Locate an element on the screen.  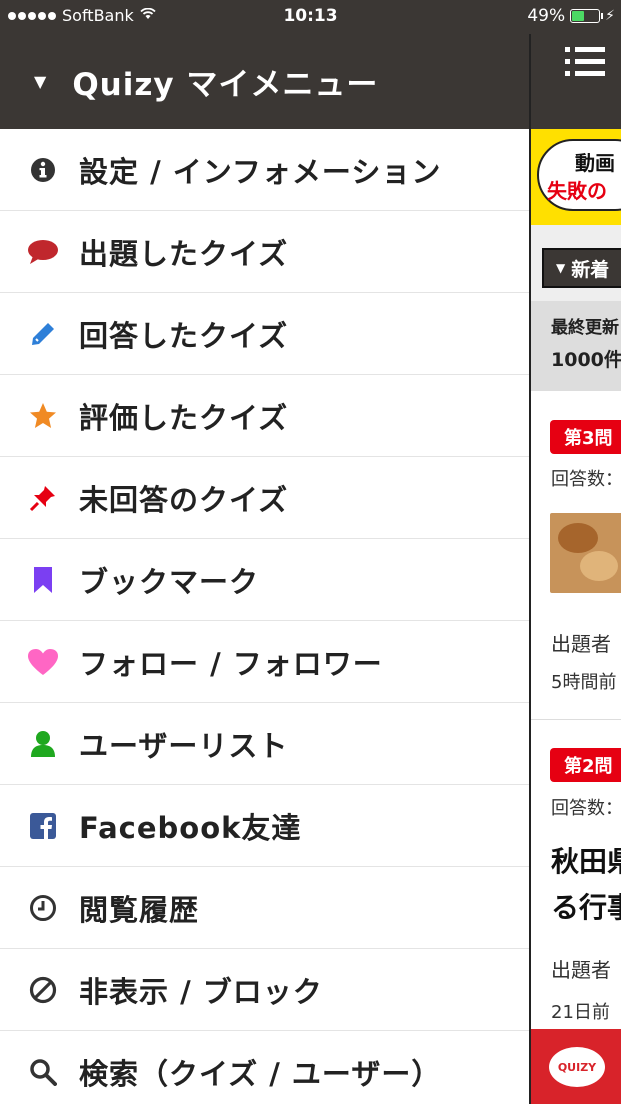
sort-label: 新着 is located at coordinates (590, 269).